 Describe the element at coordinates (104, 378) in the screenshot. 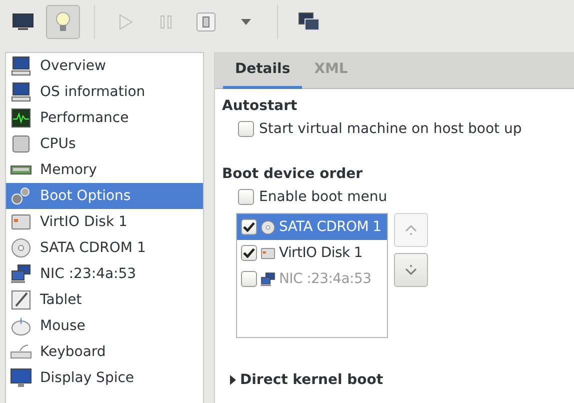

I see `sidebar-item: Display Spice` at that location.